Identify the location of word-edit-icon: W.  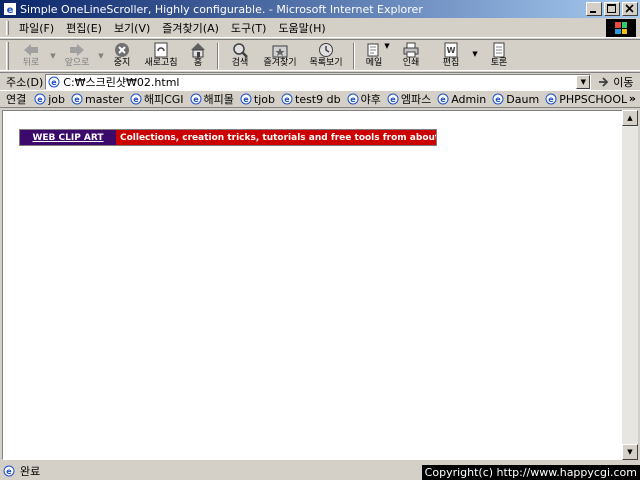
(451, 50).